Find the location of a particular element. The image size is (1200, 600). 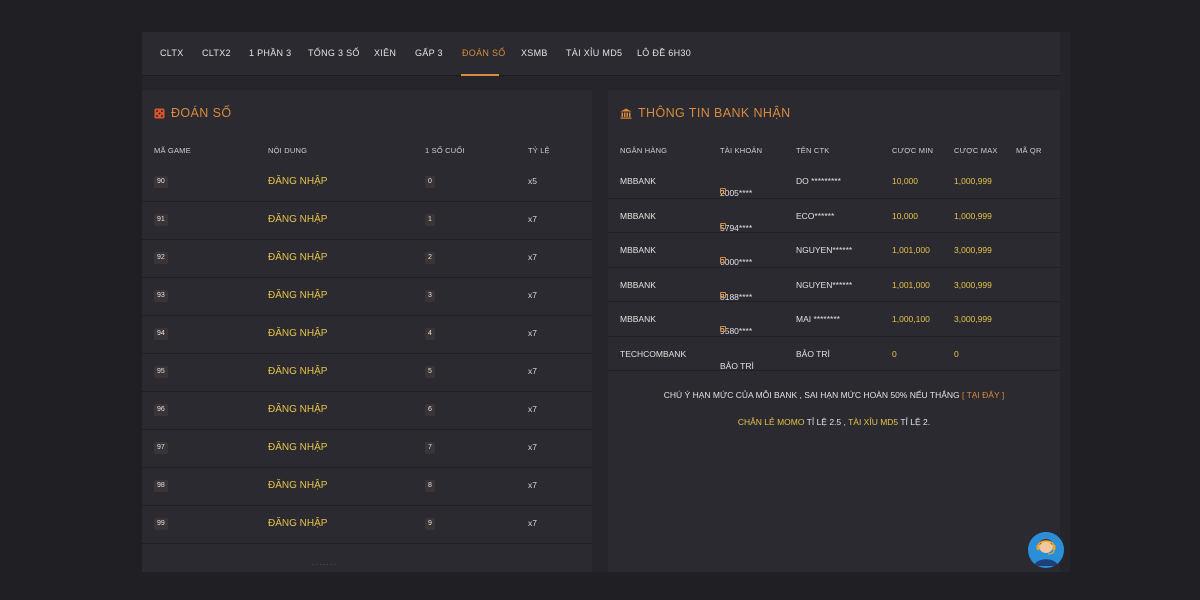

tab-xien: XIÊN is located at coordinates (385, 53).